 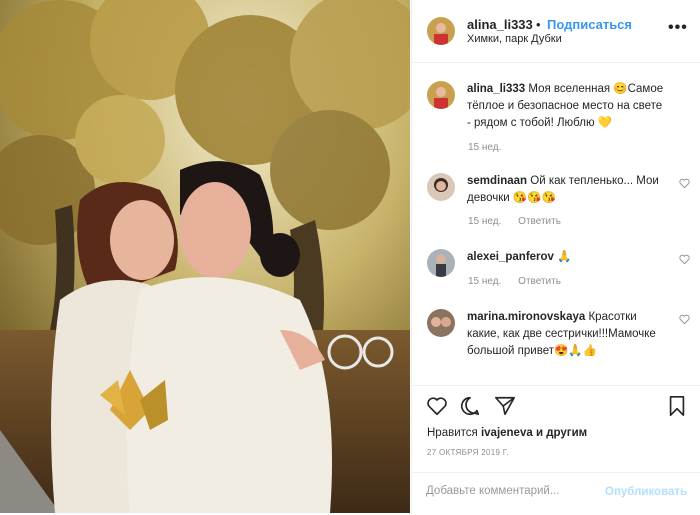 What do you see at coordinates (441, 31) in the screenshot?
I see `author-avatar` at bounding box center [441, 31].